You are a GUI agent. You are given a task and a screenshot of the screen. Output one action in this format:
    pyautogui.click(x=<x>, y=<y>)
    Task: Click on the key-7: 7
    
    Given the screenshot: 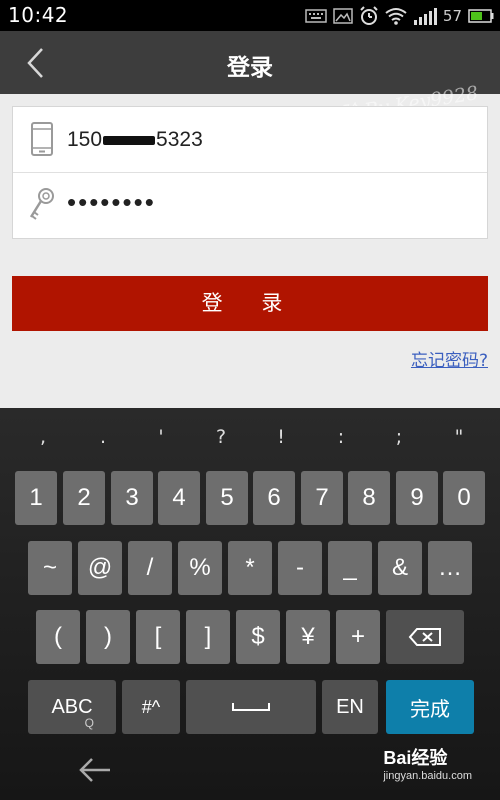 What is the action you would take?
    pyautogui.click(x=322, y=498)
    